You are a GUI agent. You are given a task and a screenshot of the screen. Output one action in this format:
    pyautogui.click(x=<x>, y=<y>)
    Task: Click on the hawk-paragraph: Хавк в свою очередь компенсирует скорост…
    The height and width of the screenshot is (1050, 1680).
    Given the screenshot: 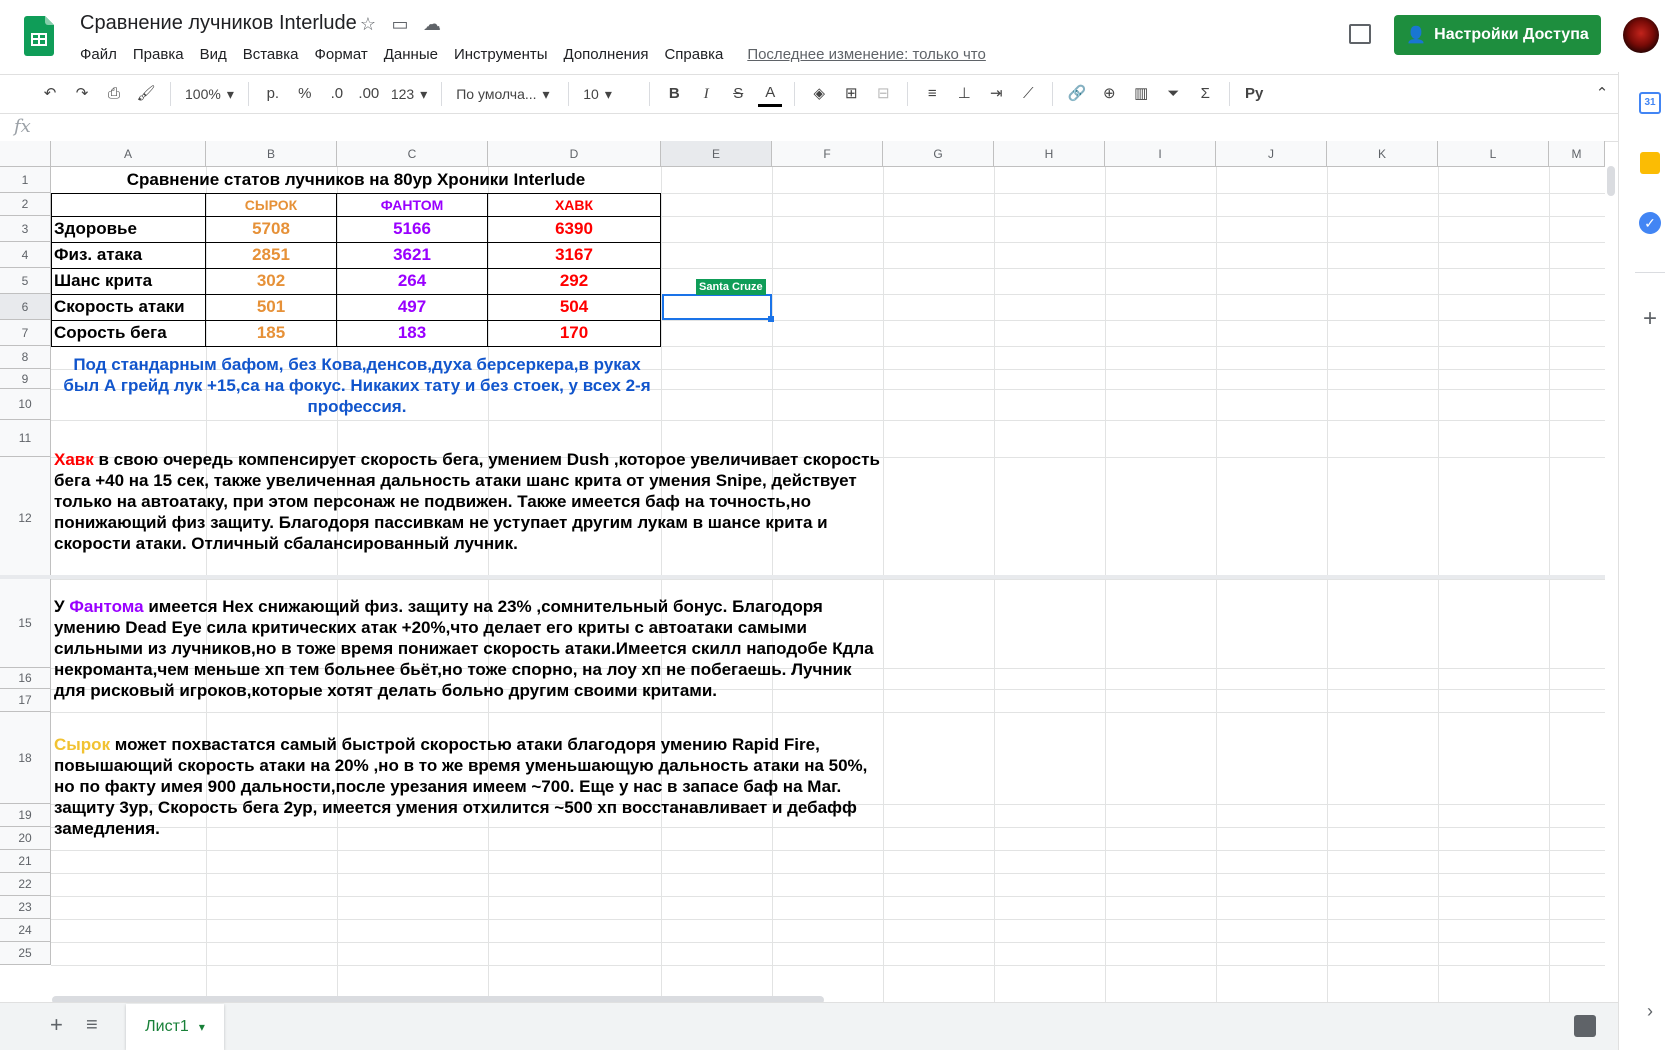 What is the action you would take?
    pyautogui.click(x=467, y=501)
    